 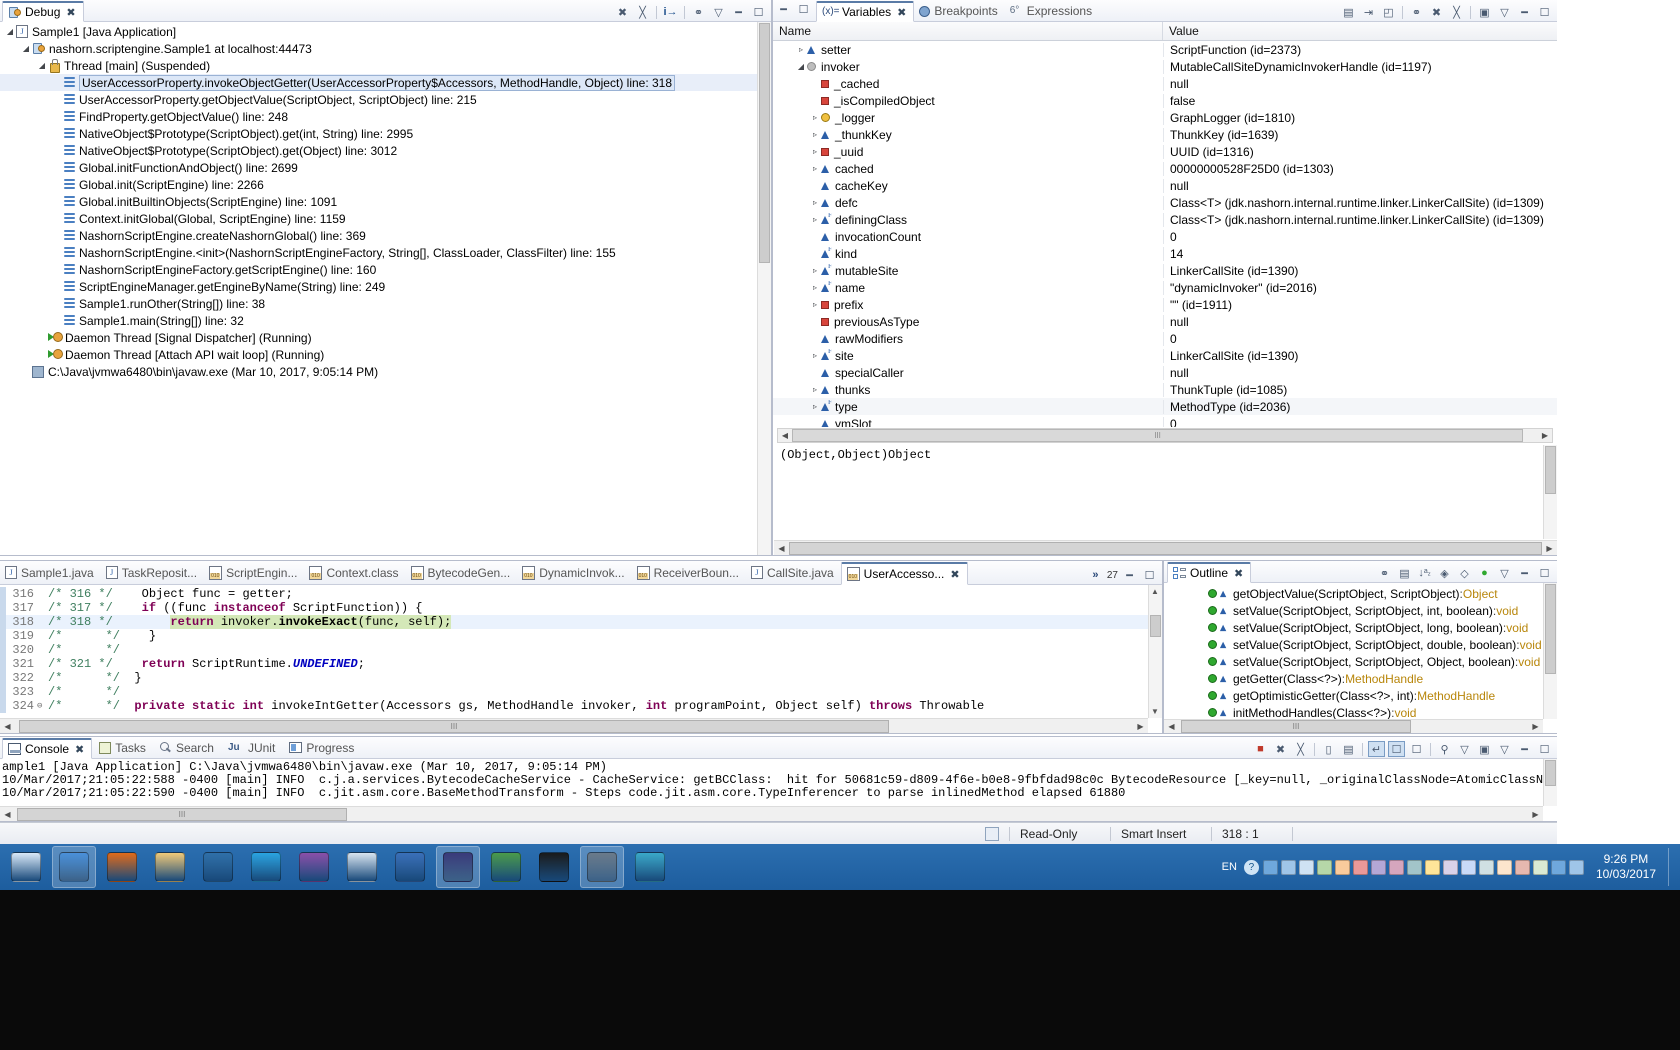 I want to click on focus-on-active-task-icon: ⚭, so click(x=1384, y=573).